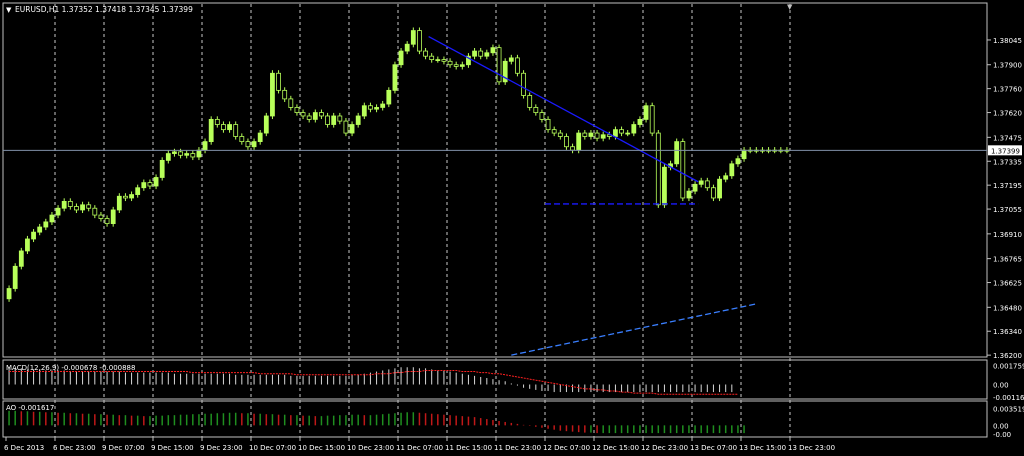 The image size is (1024, 456). I want to click on time-tick-label: 10 Dec 07:00, so click(272, 448).